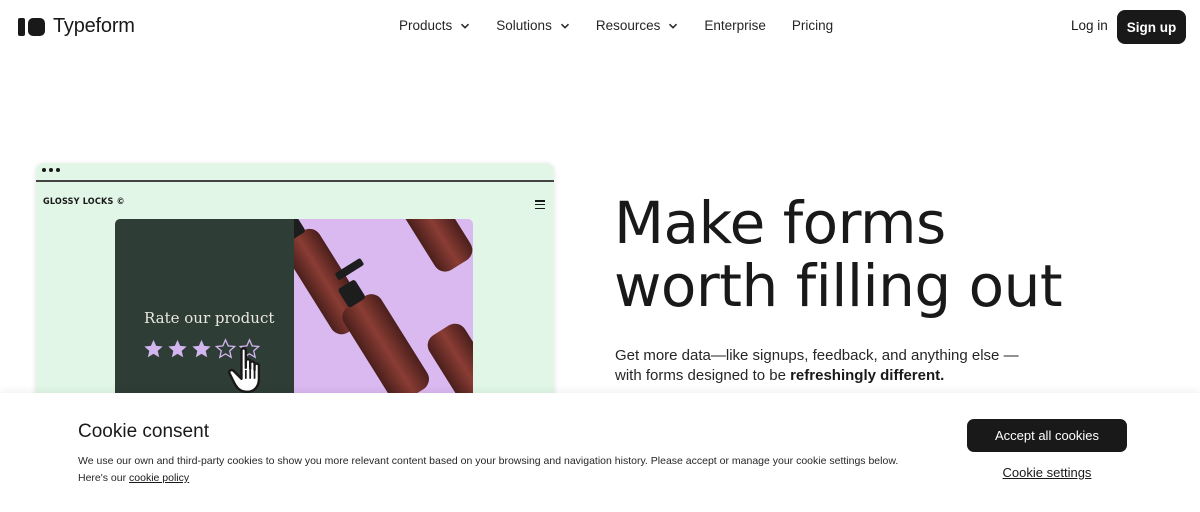 Image resolution: width=1200 pixels, height=512 pixels. I want to click on menu-item-products: Products, so click(434, 25).